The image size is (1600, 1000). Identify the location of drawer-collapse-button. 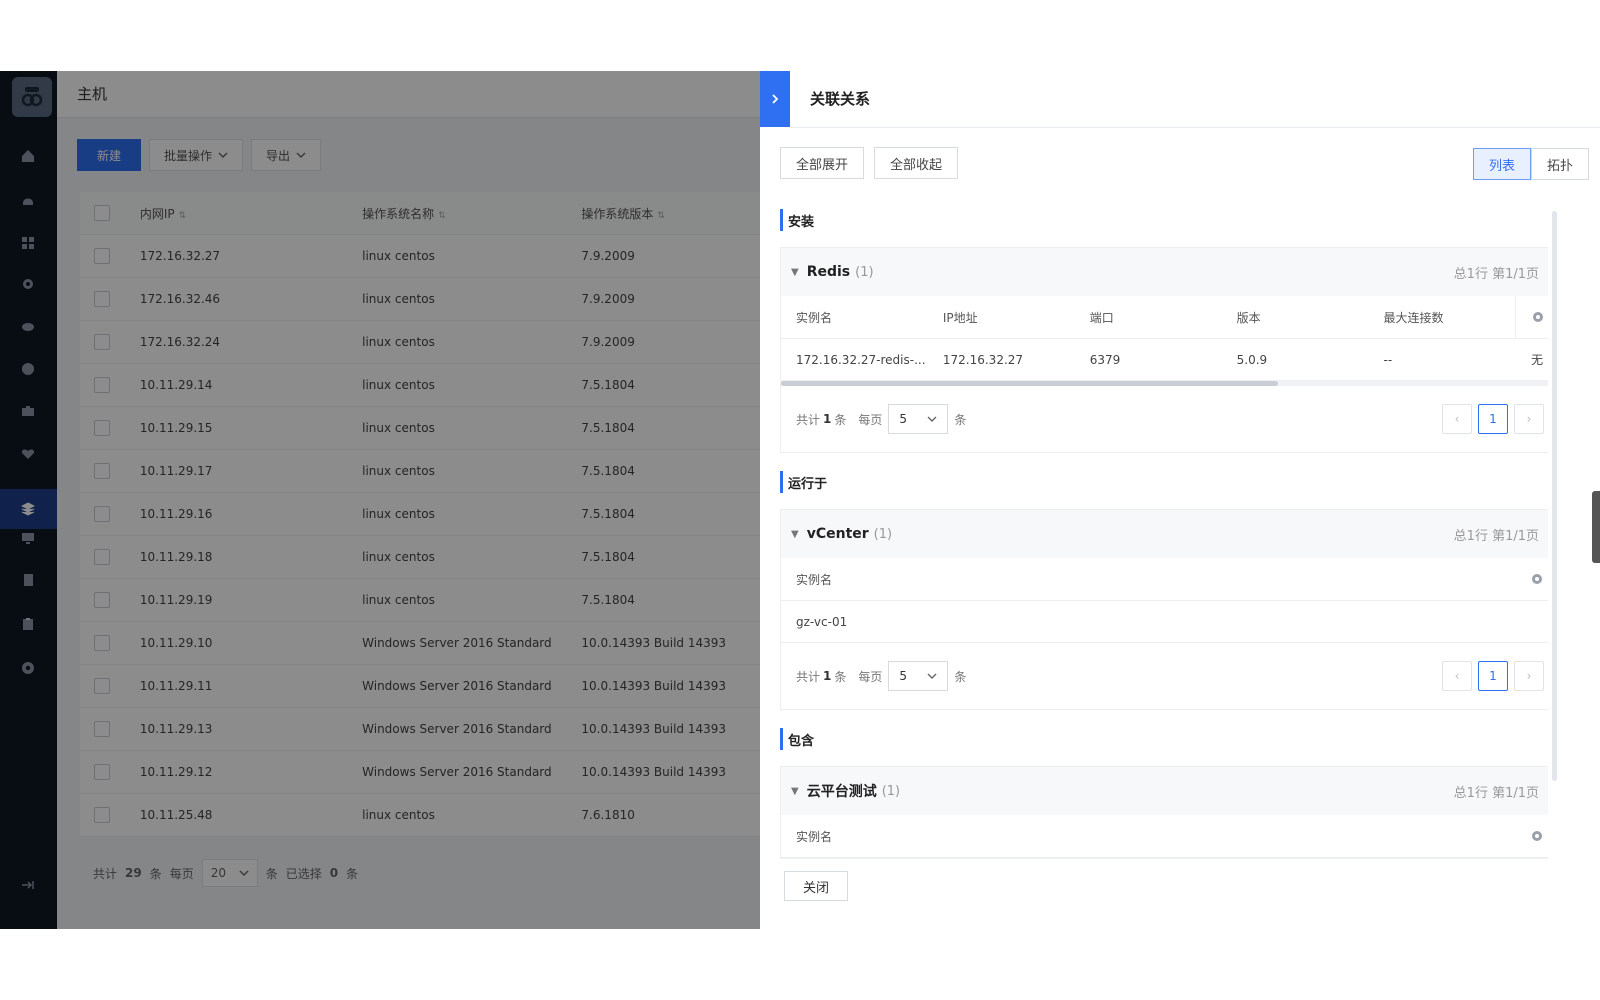
(775, 99).